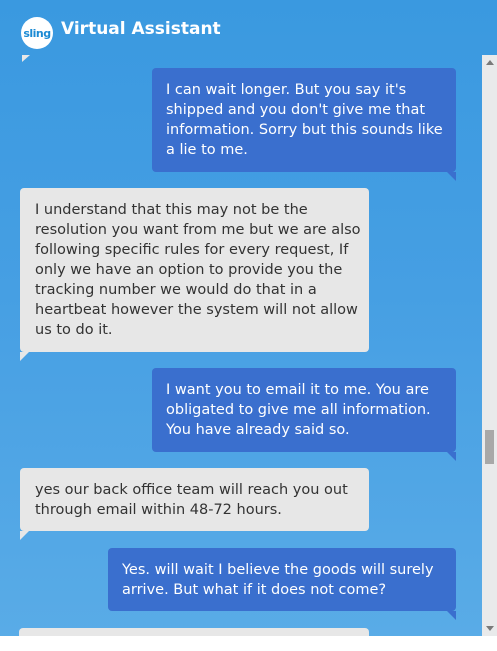 The image size is (497, 651). What do you see at coordinates (176, 290) in the screenshot?
I see `message-line: tracking number we would do that in a` at bounding box center [176, 290].